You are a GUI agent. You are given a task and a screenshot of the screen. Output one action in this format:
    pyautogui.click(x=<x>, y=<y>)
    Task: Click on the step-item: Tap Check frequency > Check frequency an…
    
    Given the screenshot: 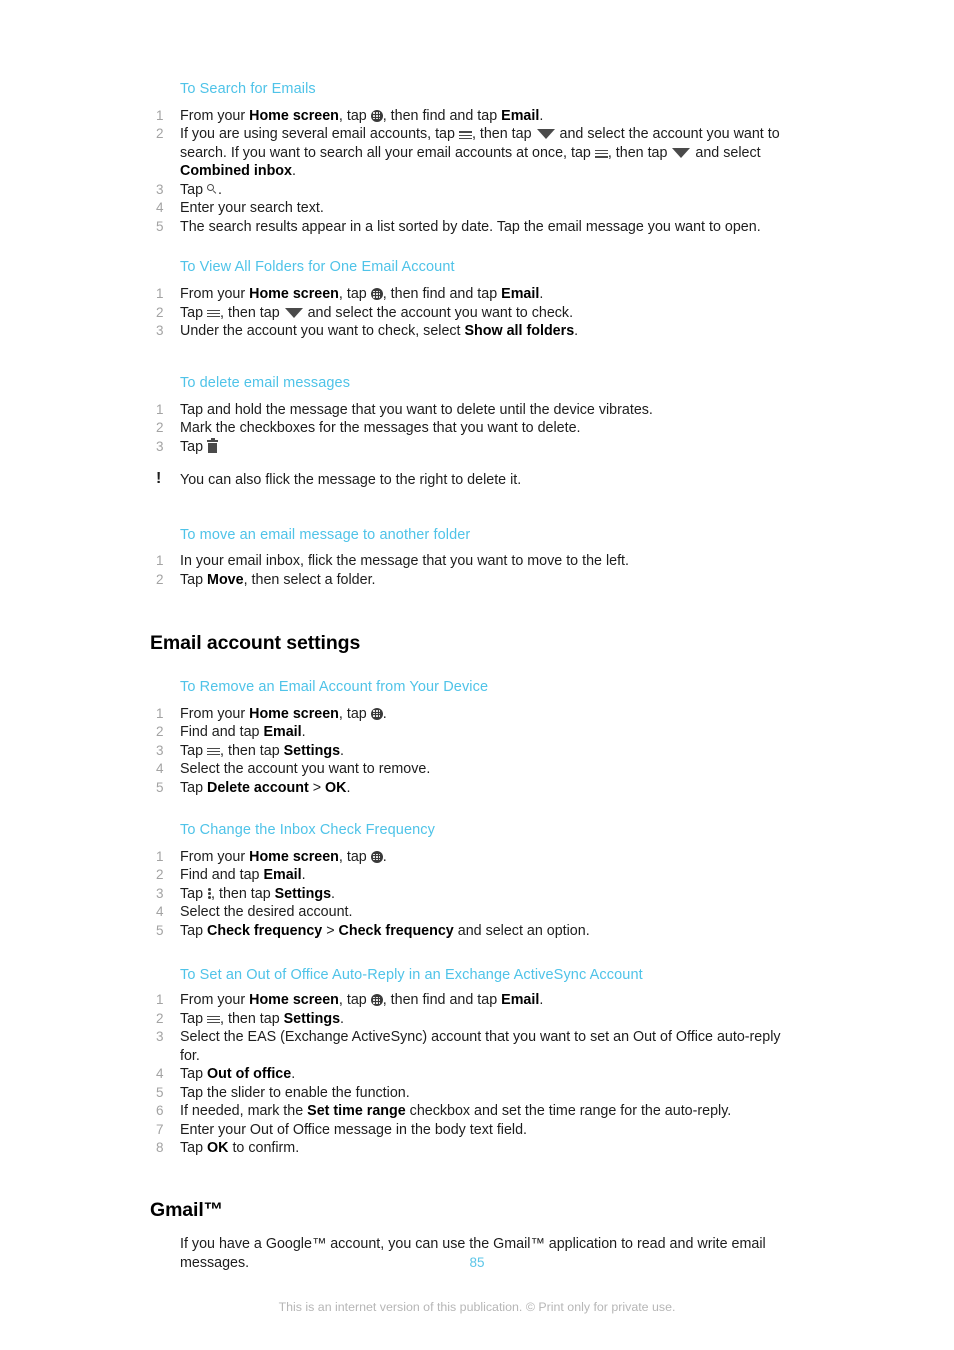 What is the action you would take?
    pyautogui.click(x=373, y=931)
    